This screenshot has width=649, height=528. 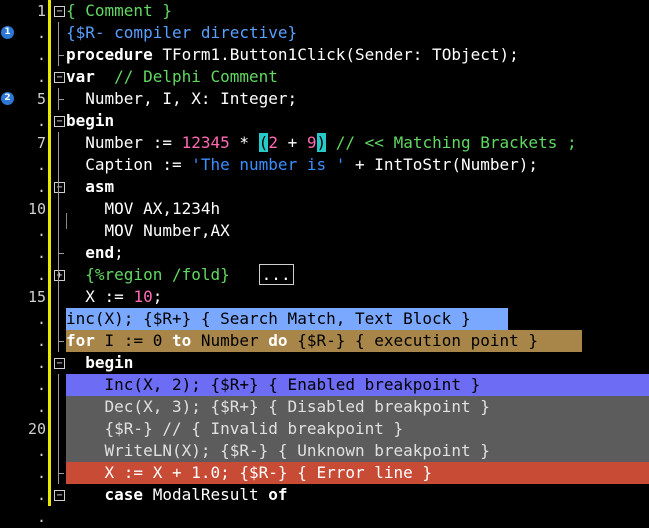 I want to click on code-line: {$R- compiler directive}, so click(x=357, y=33).